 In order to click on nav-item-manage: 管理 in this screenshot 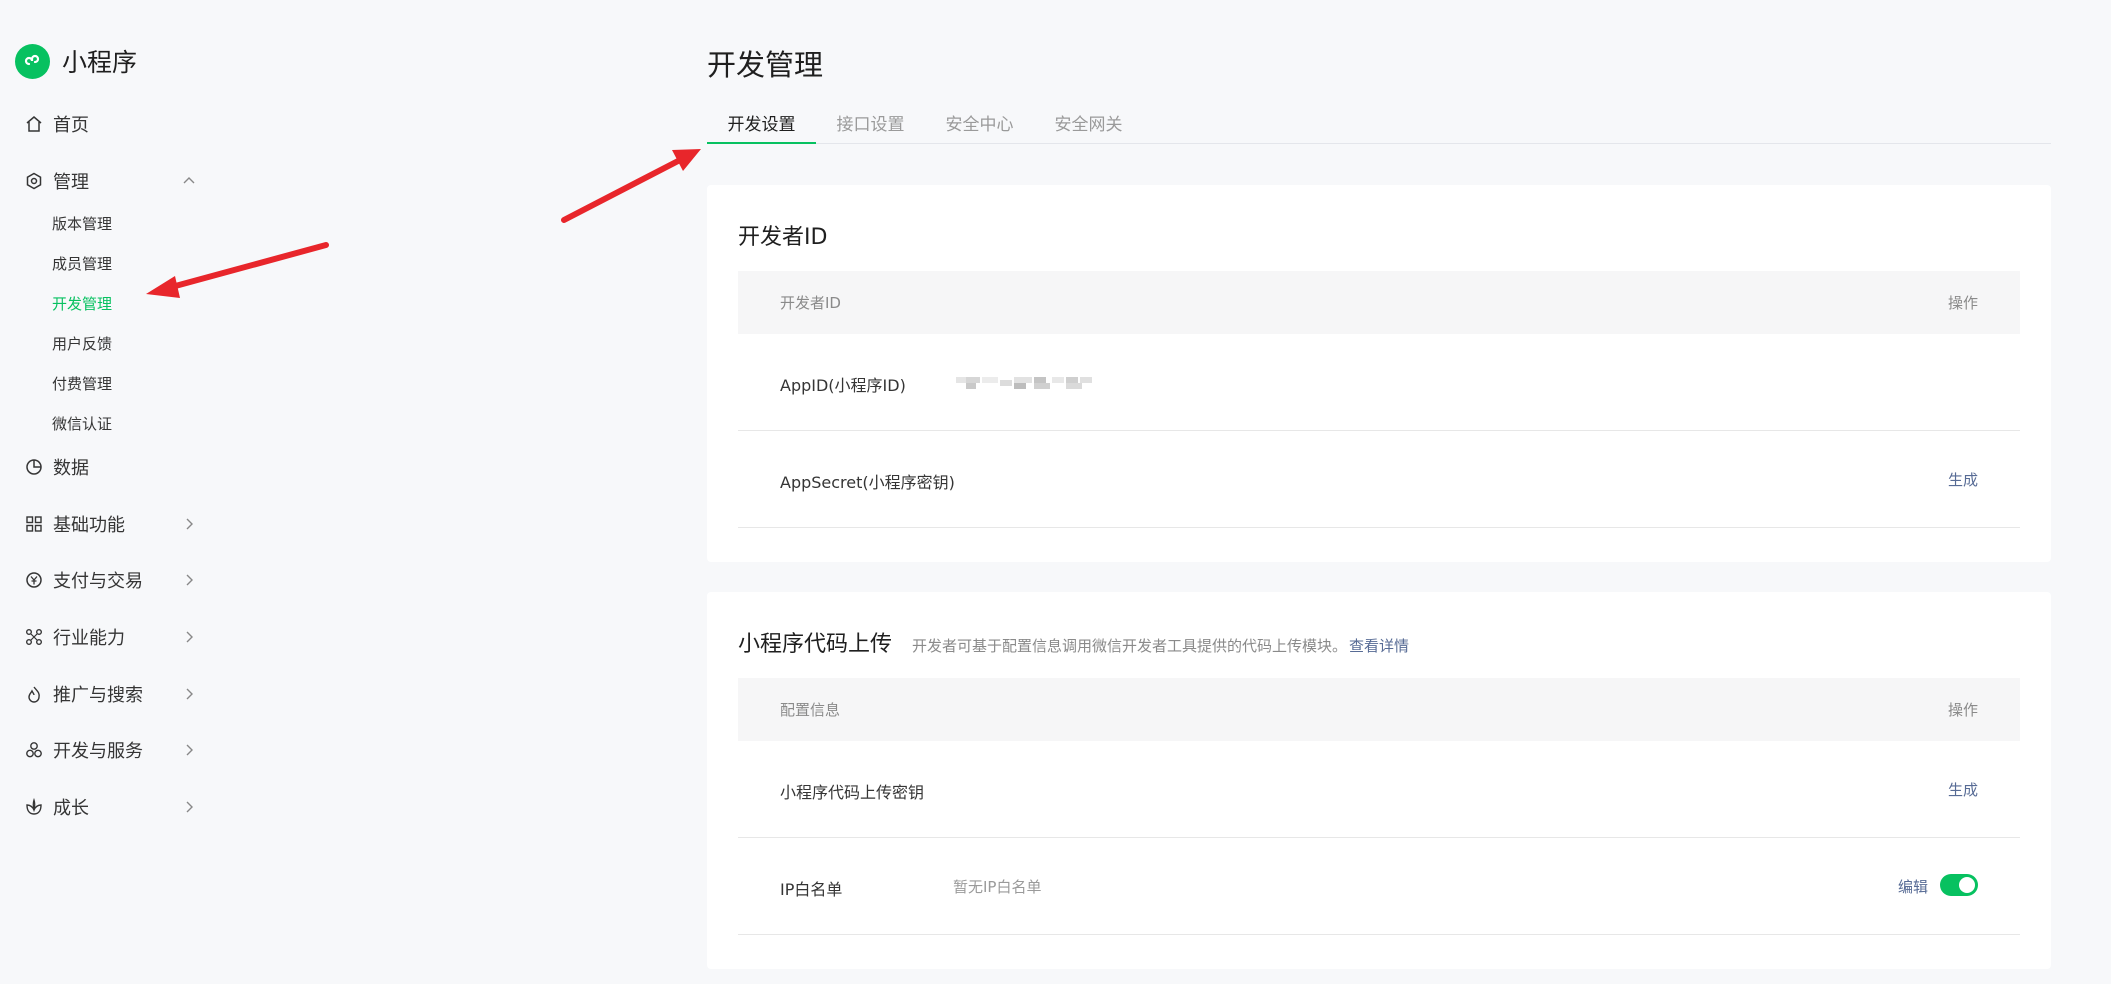, I will do `click(111, 181)`.